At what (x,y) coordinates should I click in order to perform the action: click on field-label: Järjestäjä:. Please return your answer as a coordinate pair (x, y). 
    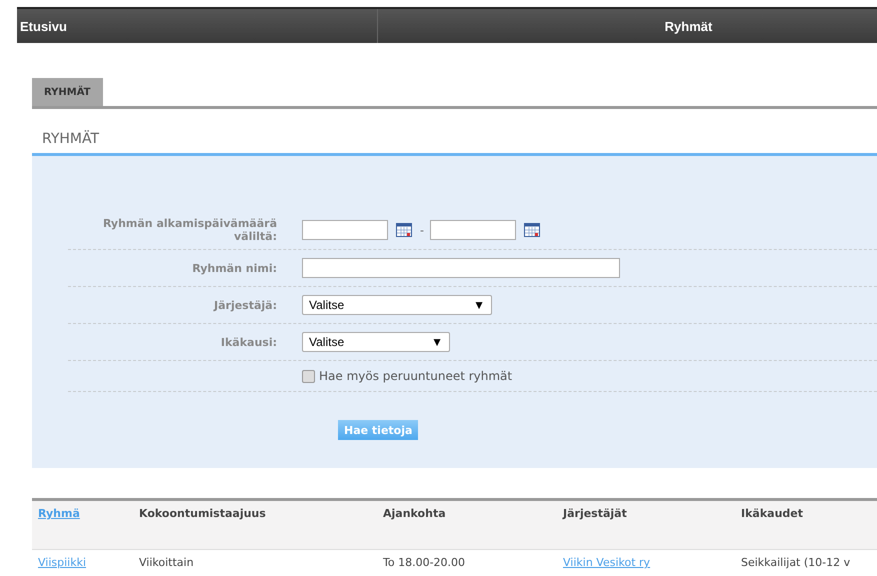
    Looking at the image, I should click on (245, 305).